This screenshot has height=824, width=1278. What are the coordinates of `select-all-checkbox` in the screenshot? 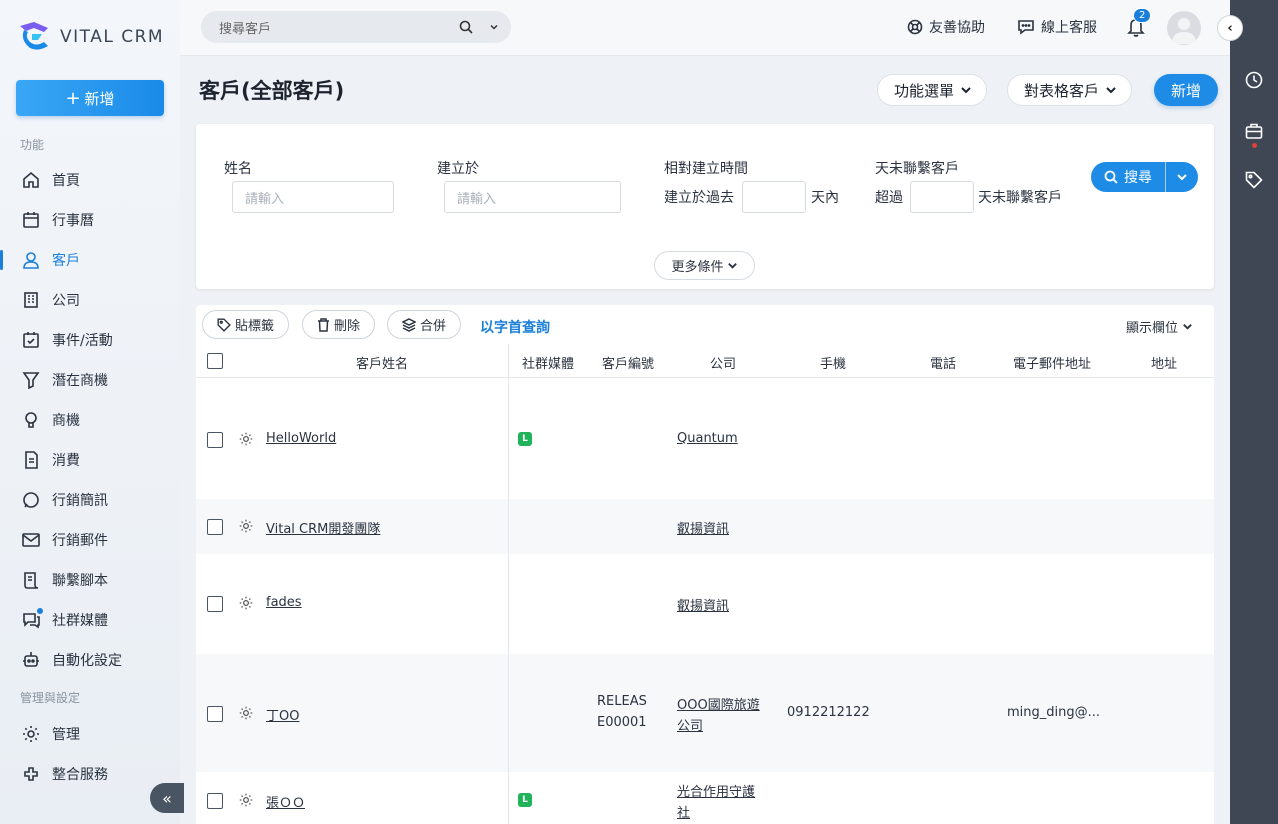 It's located at (215, 361).